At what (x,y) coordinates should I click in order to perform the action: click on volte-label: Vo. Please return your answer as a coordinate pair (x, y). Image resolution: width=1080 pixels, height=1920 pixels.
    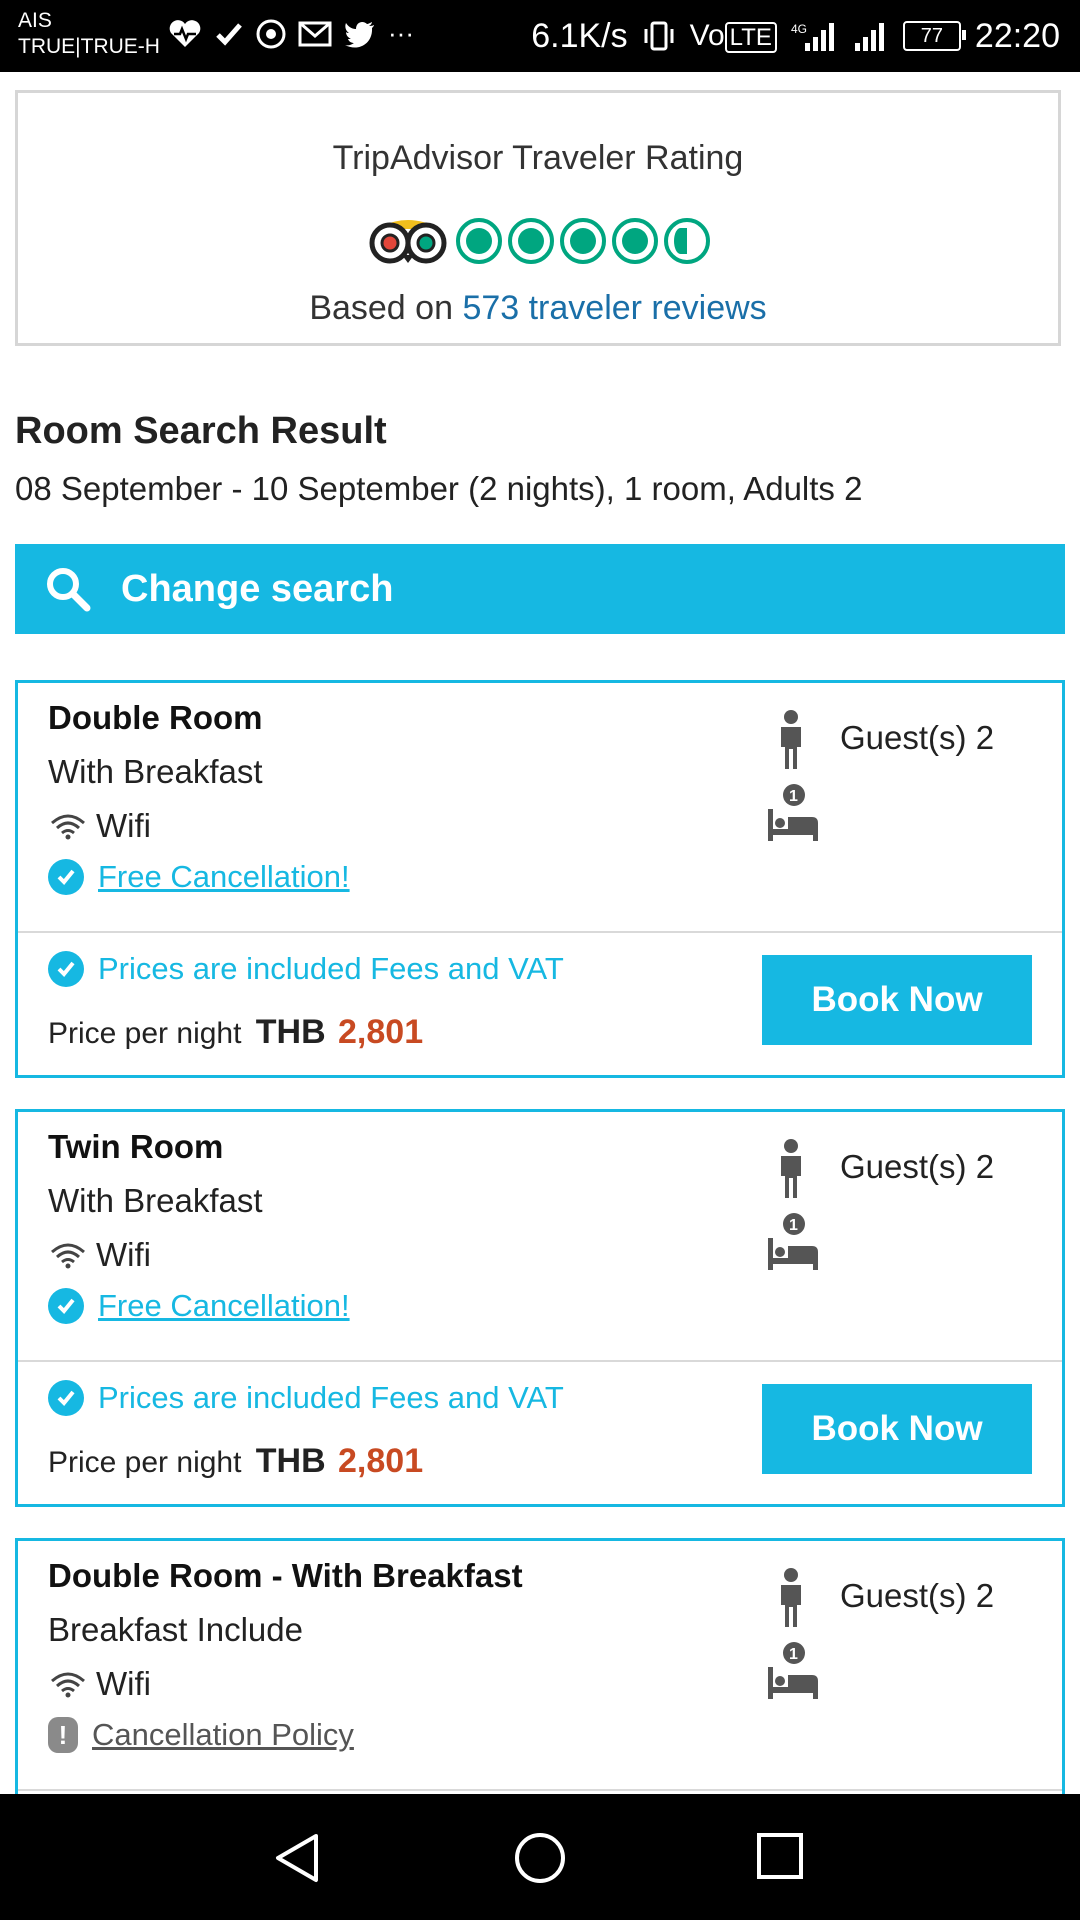
    Looking at the image, I should click on (707, 35).